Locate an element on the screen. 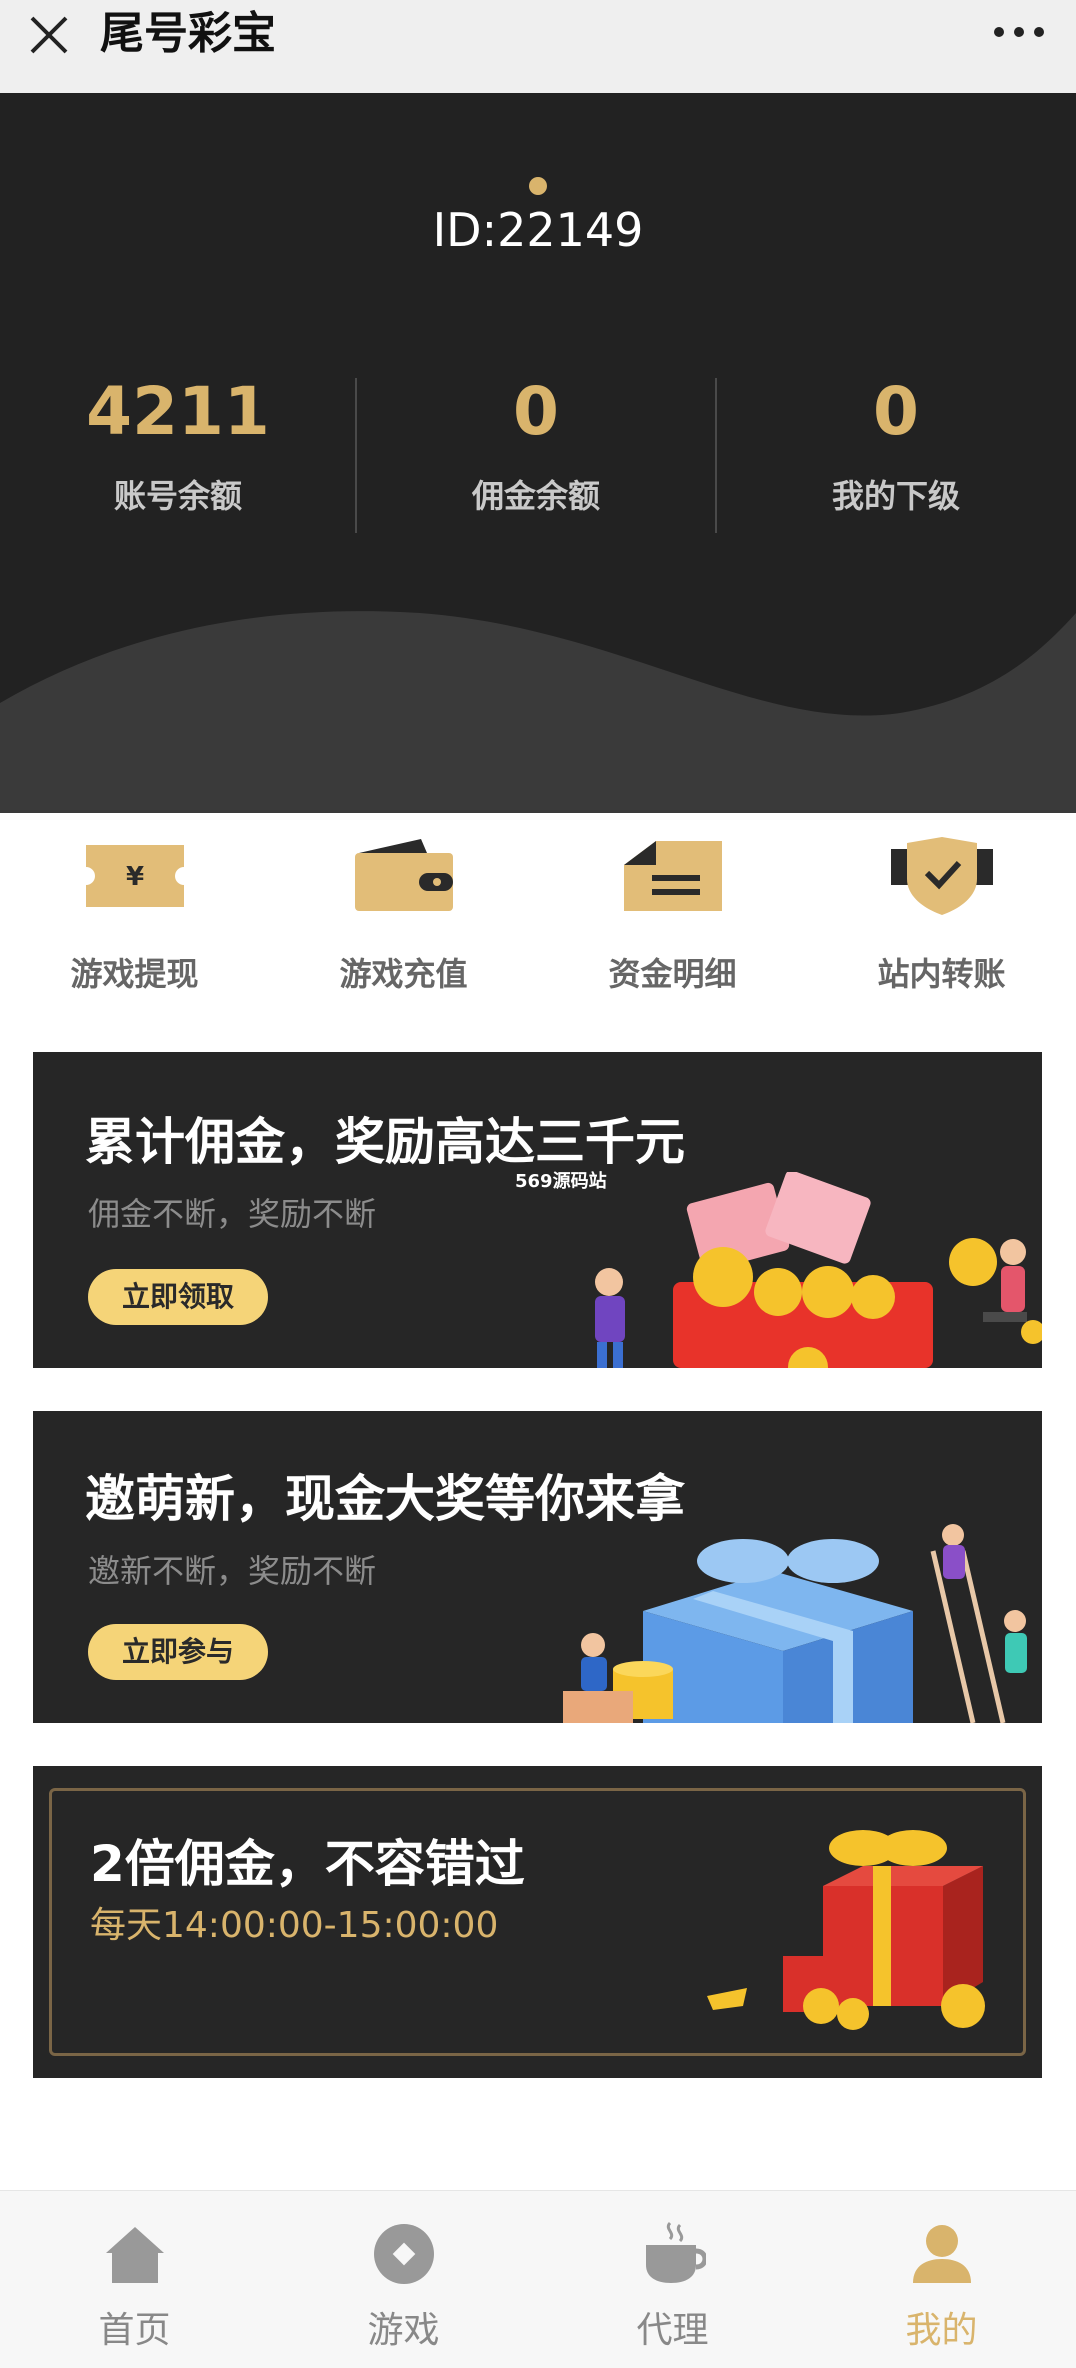  gift-coins-illustration is located at coordinates (846, 1930).